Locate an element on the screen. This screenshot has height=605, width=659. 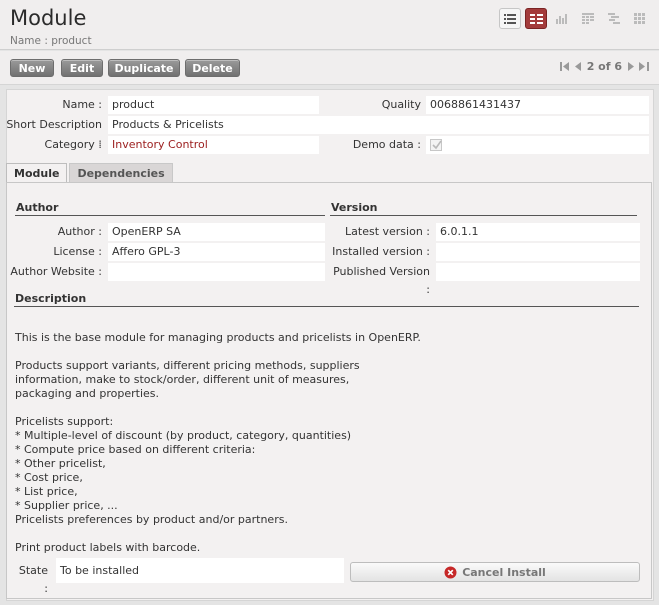
state-label: State : is located at coordinates (33, 579).